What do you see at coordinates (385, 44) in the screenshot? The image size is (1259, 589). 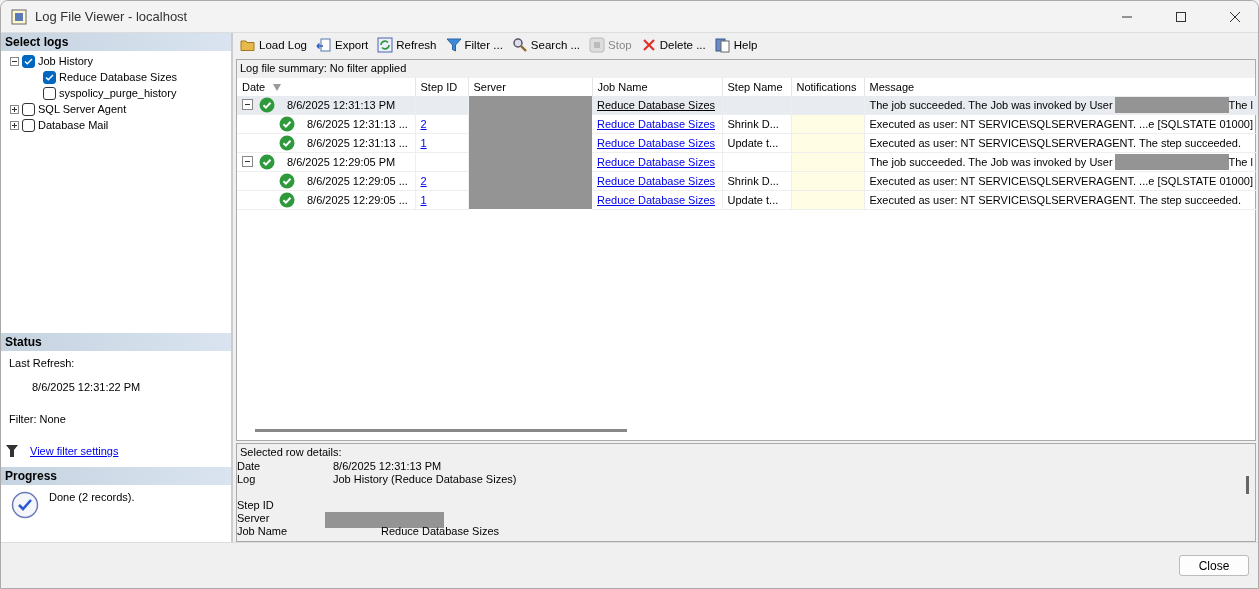 I see `refresh-icon` at bounding box center [385, 44].